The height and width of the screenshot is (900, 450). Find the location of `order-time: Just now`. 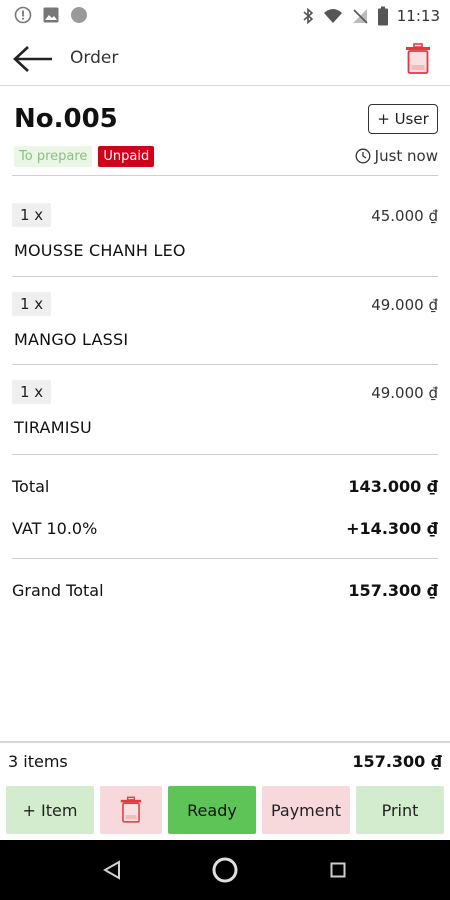

order-time: Just now is located at coordinates (396, 156).